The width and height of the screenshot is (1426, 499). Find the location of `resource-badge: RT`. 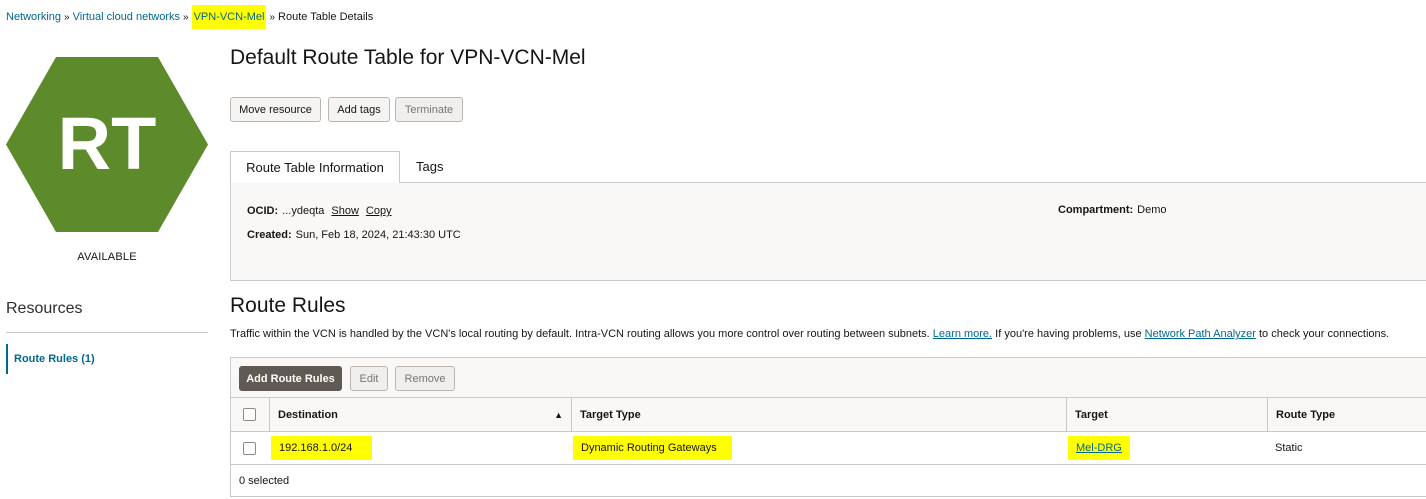

resource-badge: RT is located at coordinates (107, 144).